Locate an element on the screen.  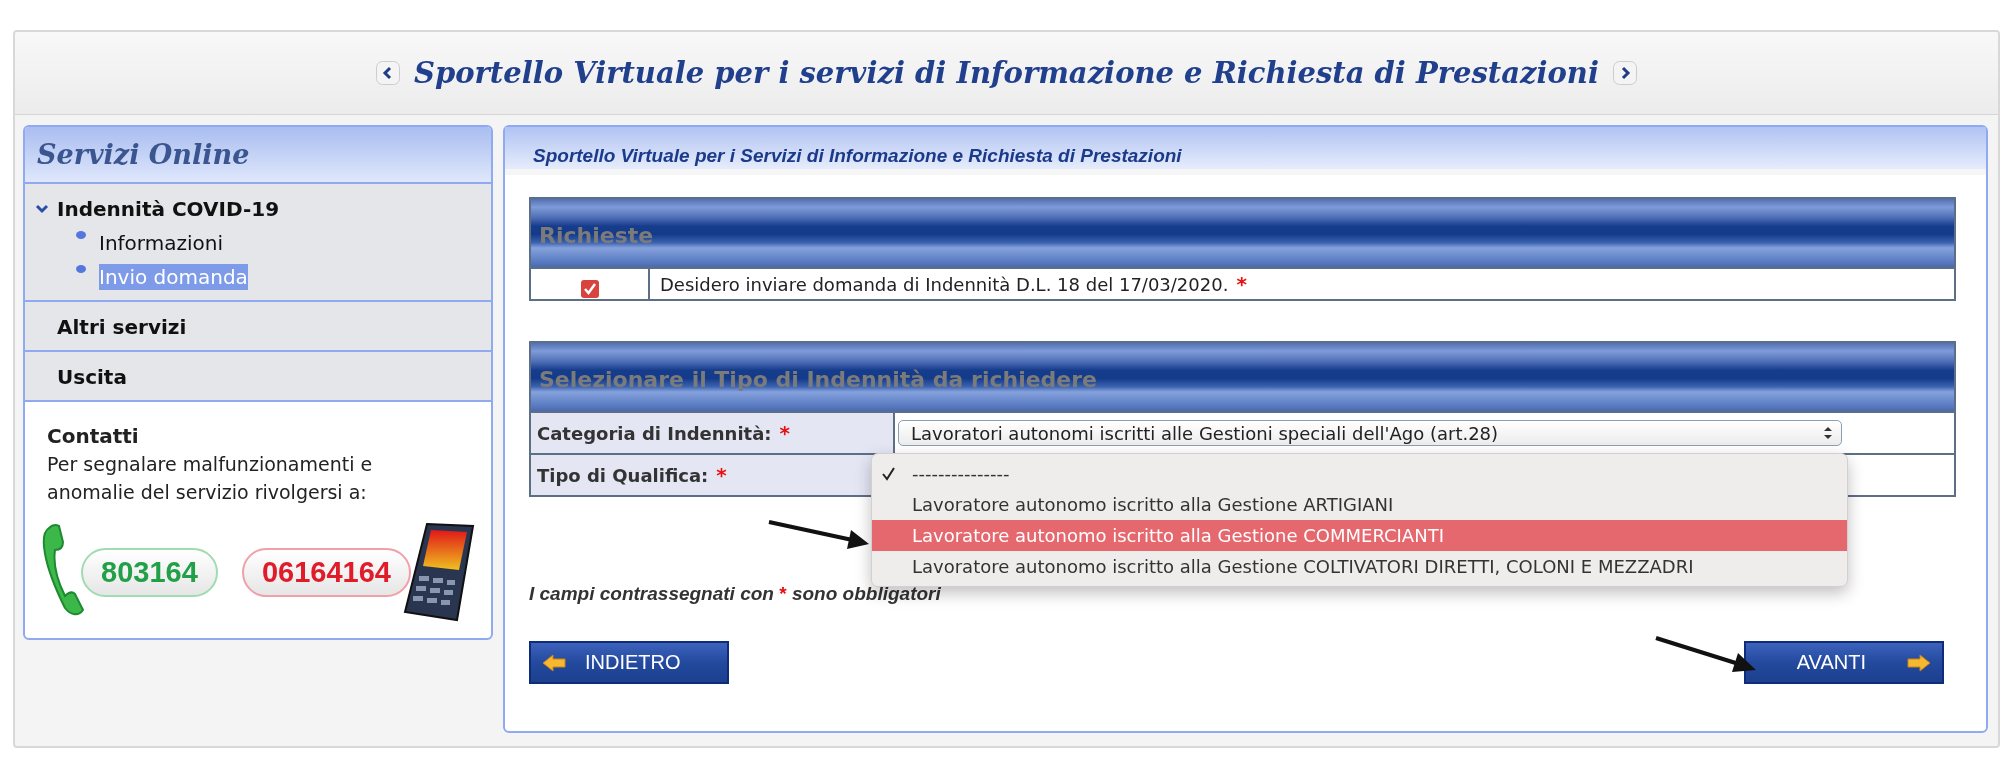
submenu-item: Informazioni is located at coordinates (161, 243).